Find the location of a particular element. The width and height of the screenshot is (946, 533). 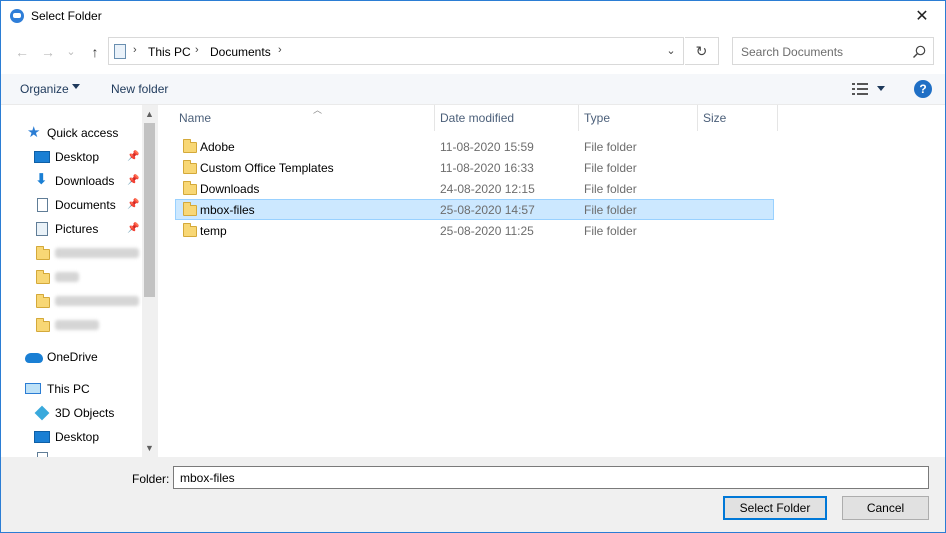

close-icon: ✕ is located at coordinates (922, 16).